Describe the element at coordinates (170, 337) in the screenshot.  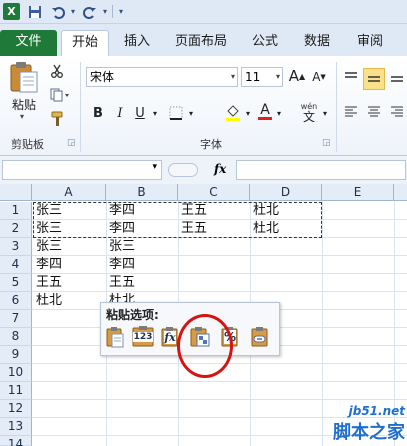
I see `paste-formulas-label: fx` at that location.